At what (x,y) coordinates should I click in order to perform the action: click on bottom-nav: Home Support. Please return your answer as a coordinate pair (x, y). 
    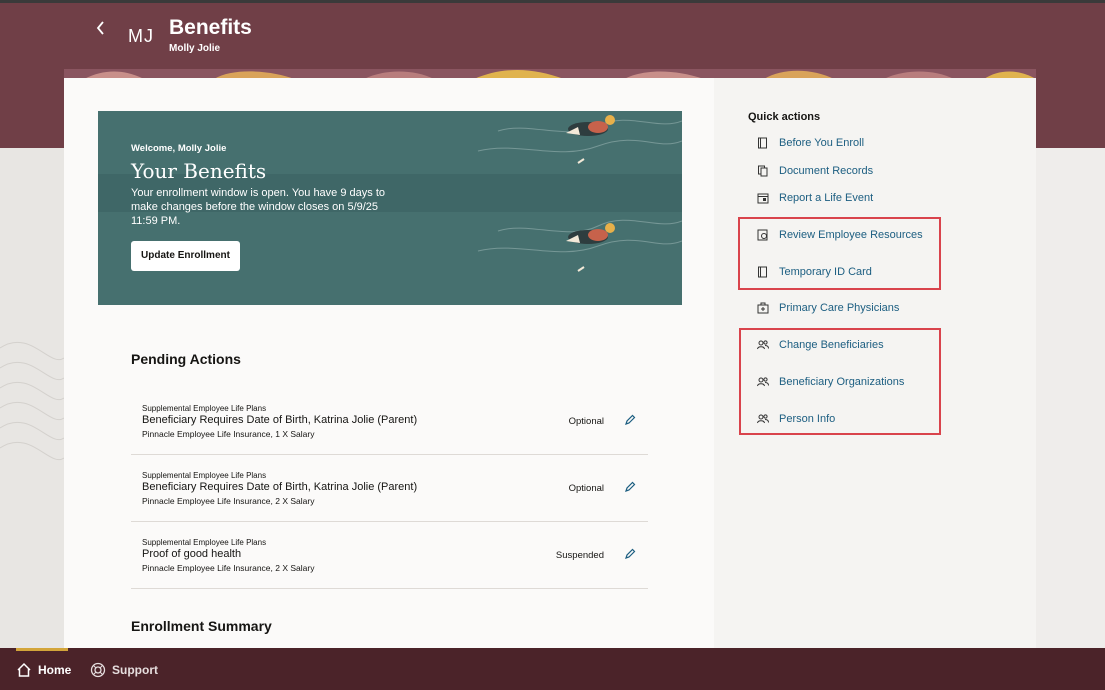
    Looking at the image, I should click on (552, 669).